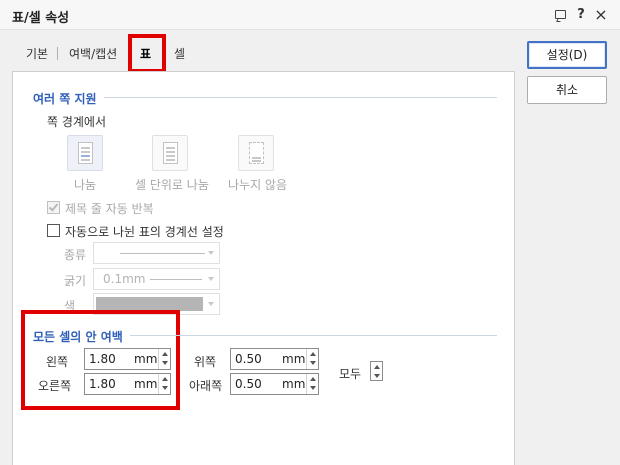  Describe the element at coordinates (85, 185) in the screenshot. I see `split-option-label: 나눔` at that location.